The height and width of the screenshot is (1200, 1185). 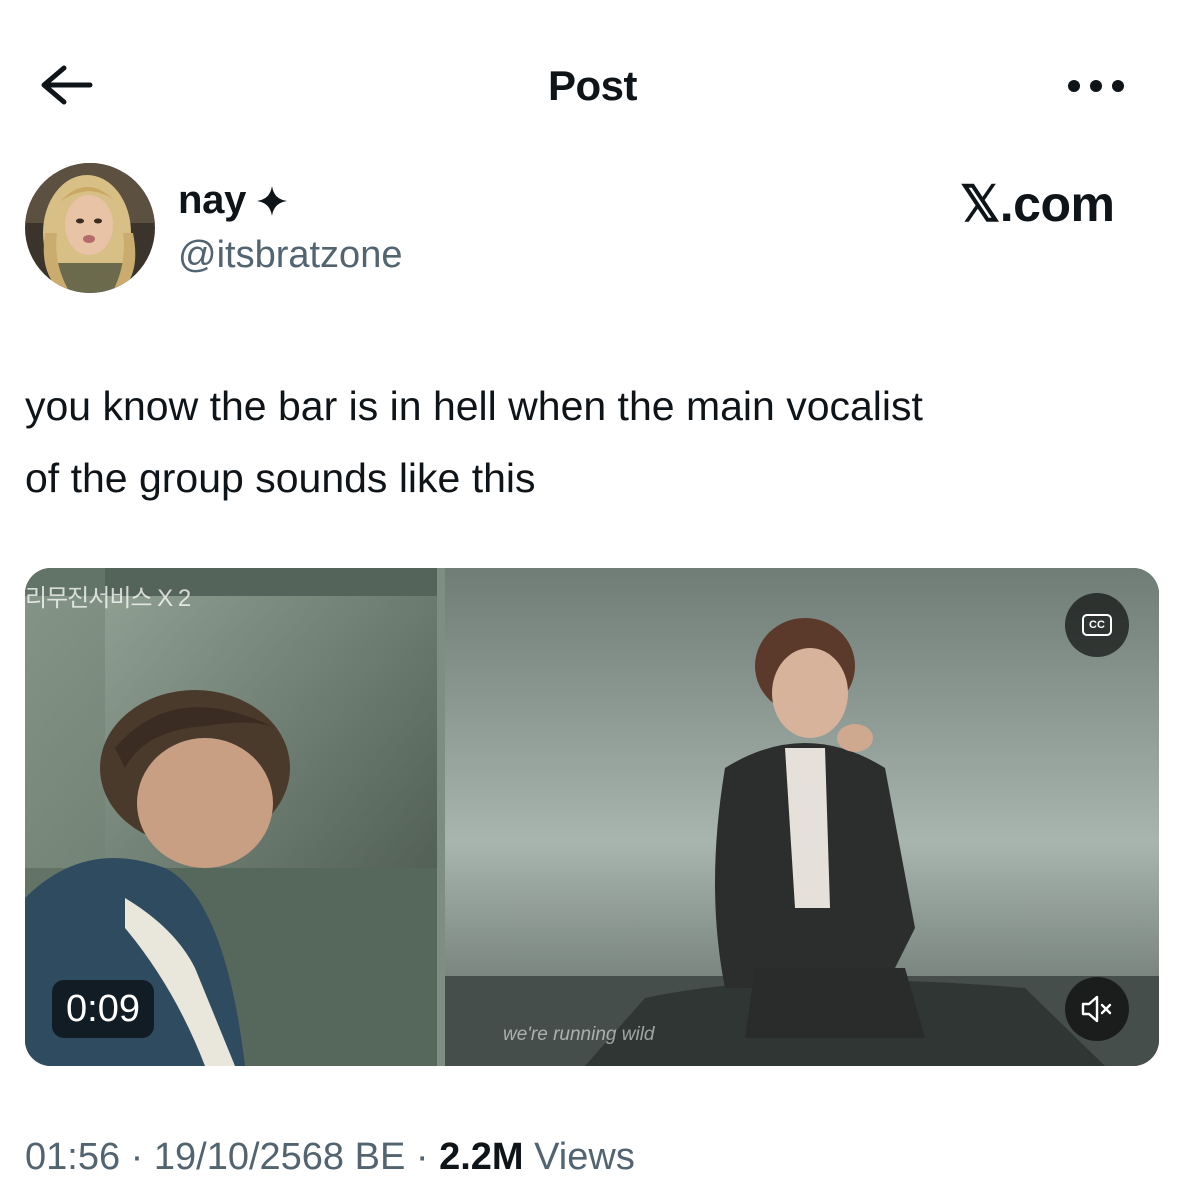 What do you see at coordinates (579, 1034) in the screenshot?
I see `video-subtitle: we're running wild` at bounding box center [579, 1034].